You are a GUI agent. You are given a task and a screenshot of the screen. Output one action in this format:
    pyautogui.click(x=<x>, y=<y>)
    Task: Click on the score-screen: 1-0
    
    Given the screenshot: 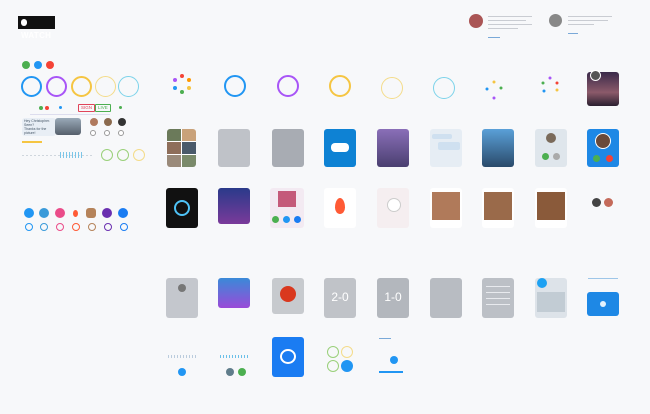 What is the action you would take?
    pyautogui.click(x=393, y=298)
    